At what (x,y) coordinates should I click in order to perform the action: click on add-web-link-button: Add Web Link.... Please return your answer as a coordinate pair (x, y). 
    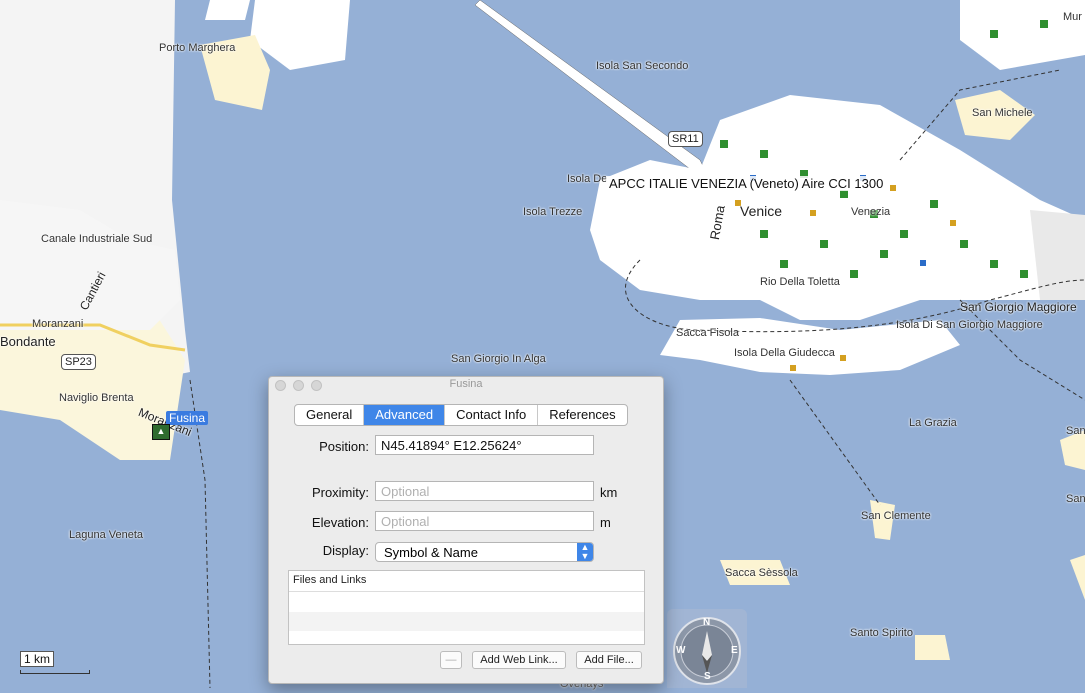
    Looking at the image, I should click on (519, 660).